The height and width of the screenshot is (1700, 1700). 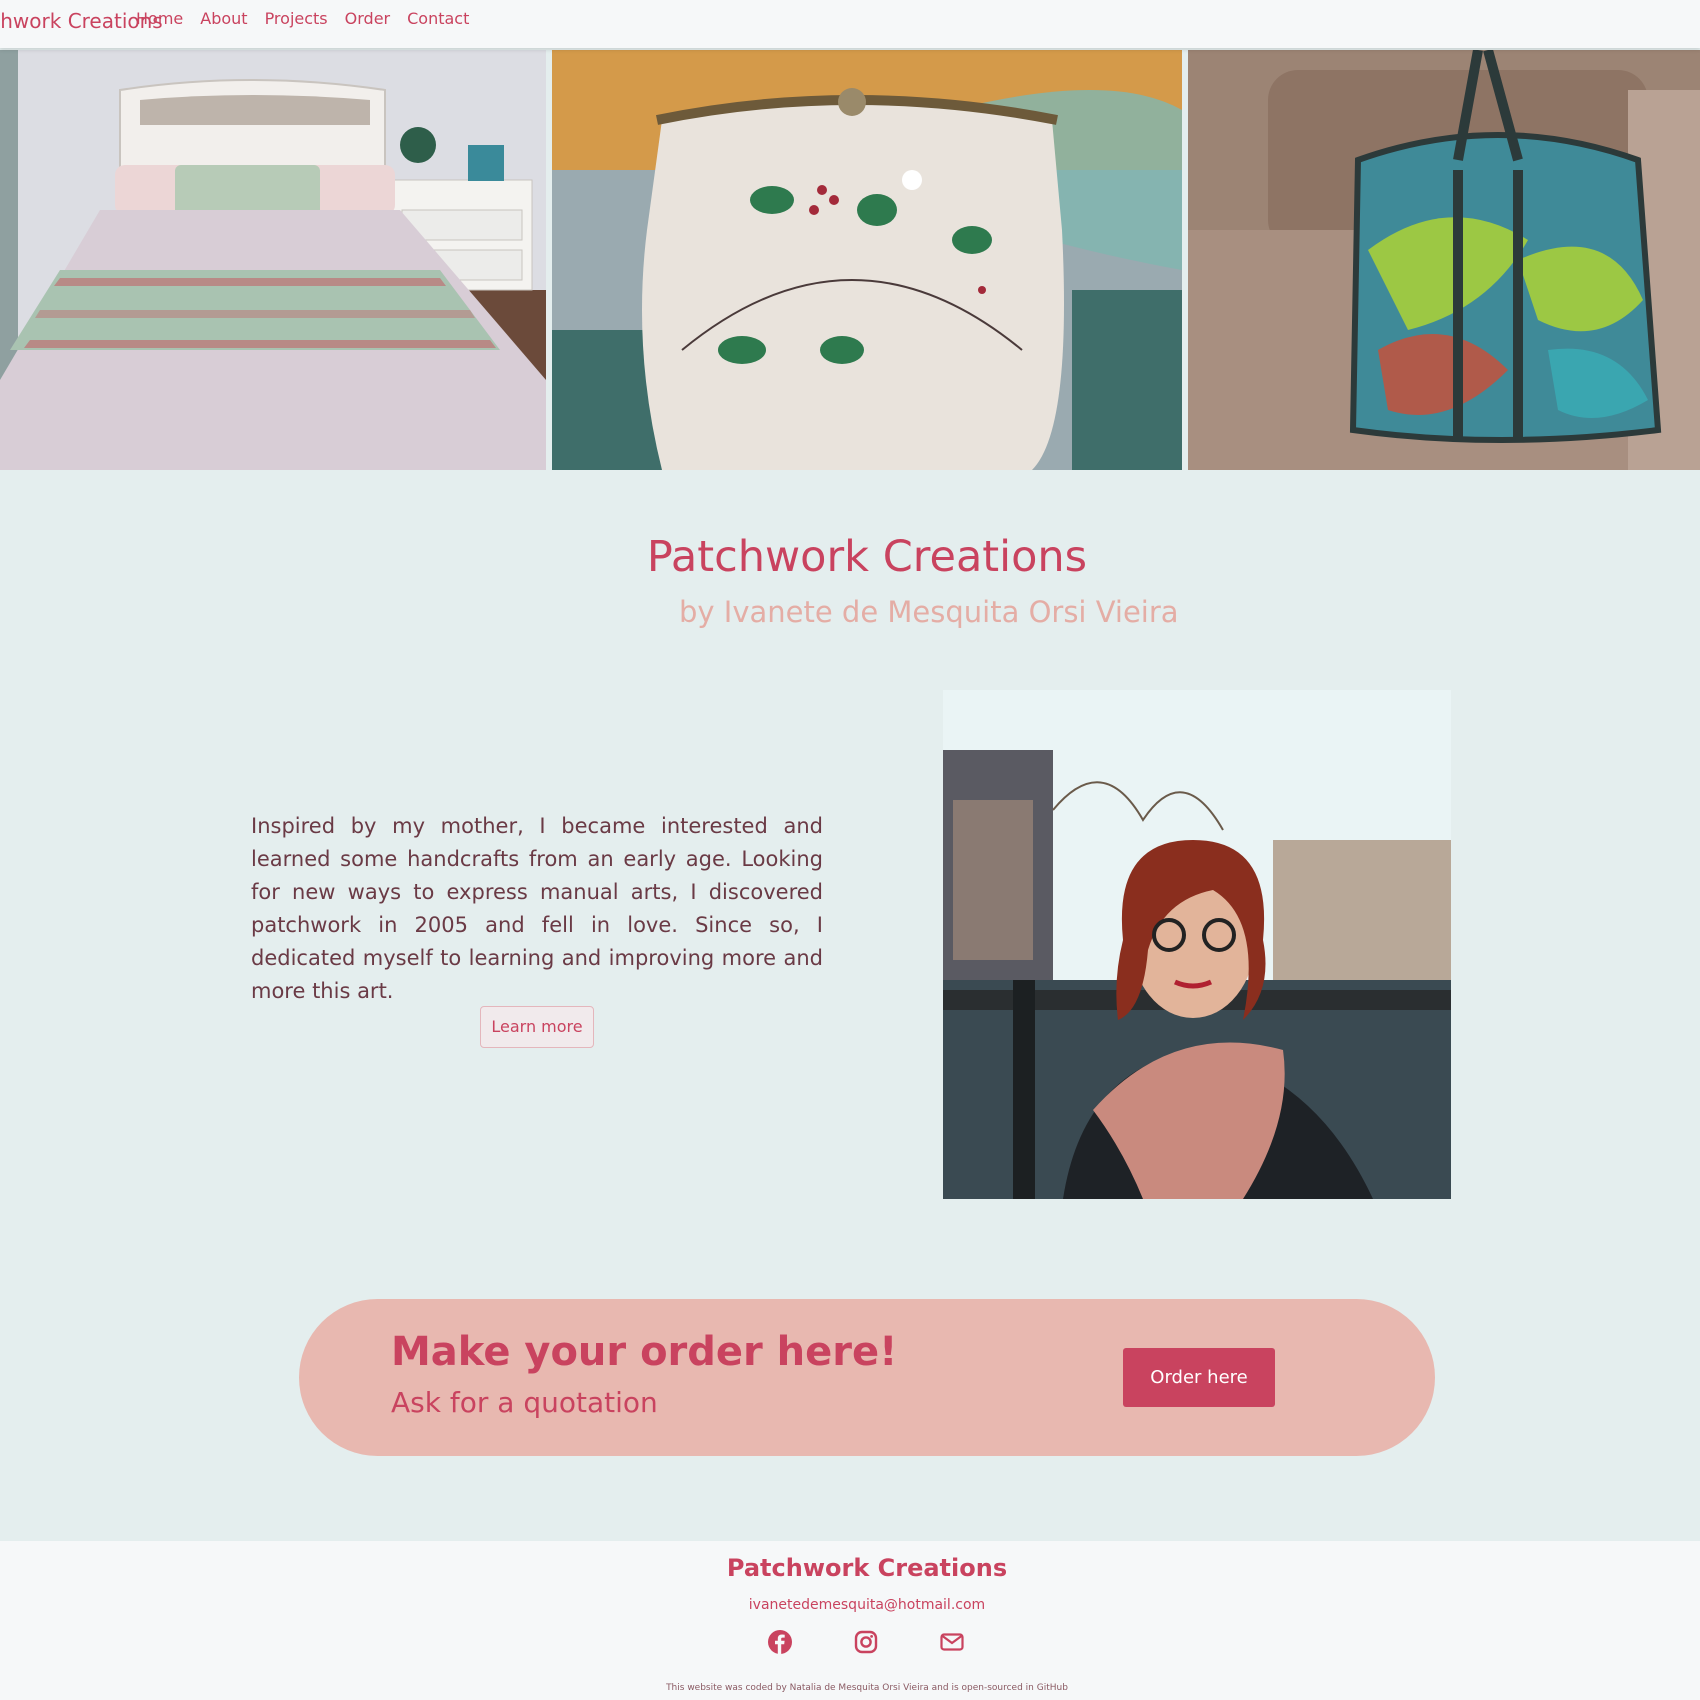 What do you see at coordinates (867, 1568) in the screenshot?
I see `footer-title: Patchwork Creations` at bounding box center [867, 1568].